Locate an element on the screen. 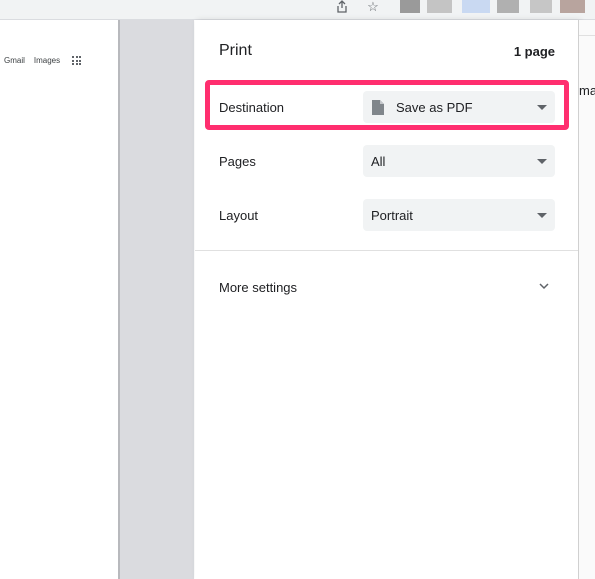  destination-select: Save as PDF is located at coordinates (459, 107).